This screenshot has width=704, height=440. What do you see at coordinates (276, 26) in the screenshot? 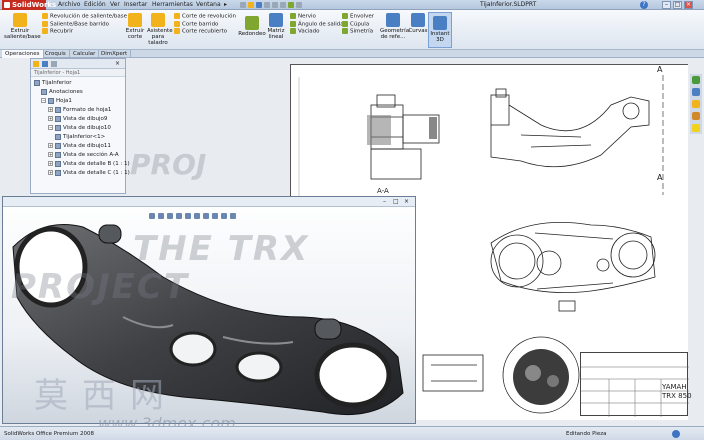
I see `matriz-lineal-button: Matriz lineal` at bounding box center [276, 26].